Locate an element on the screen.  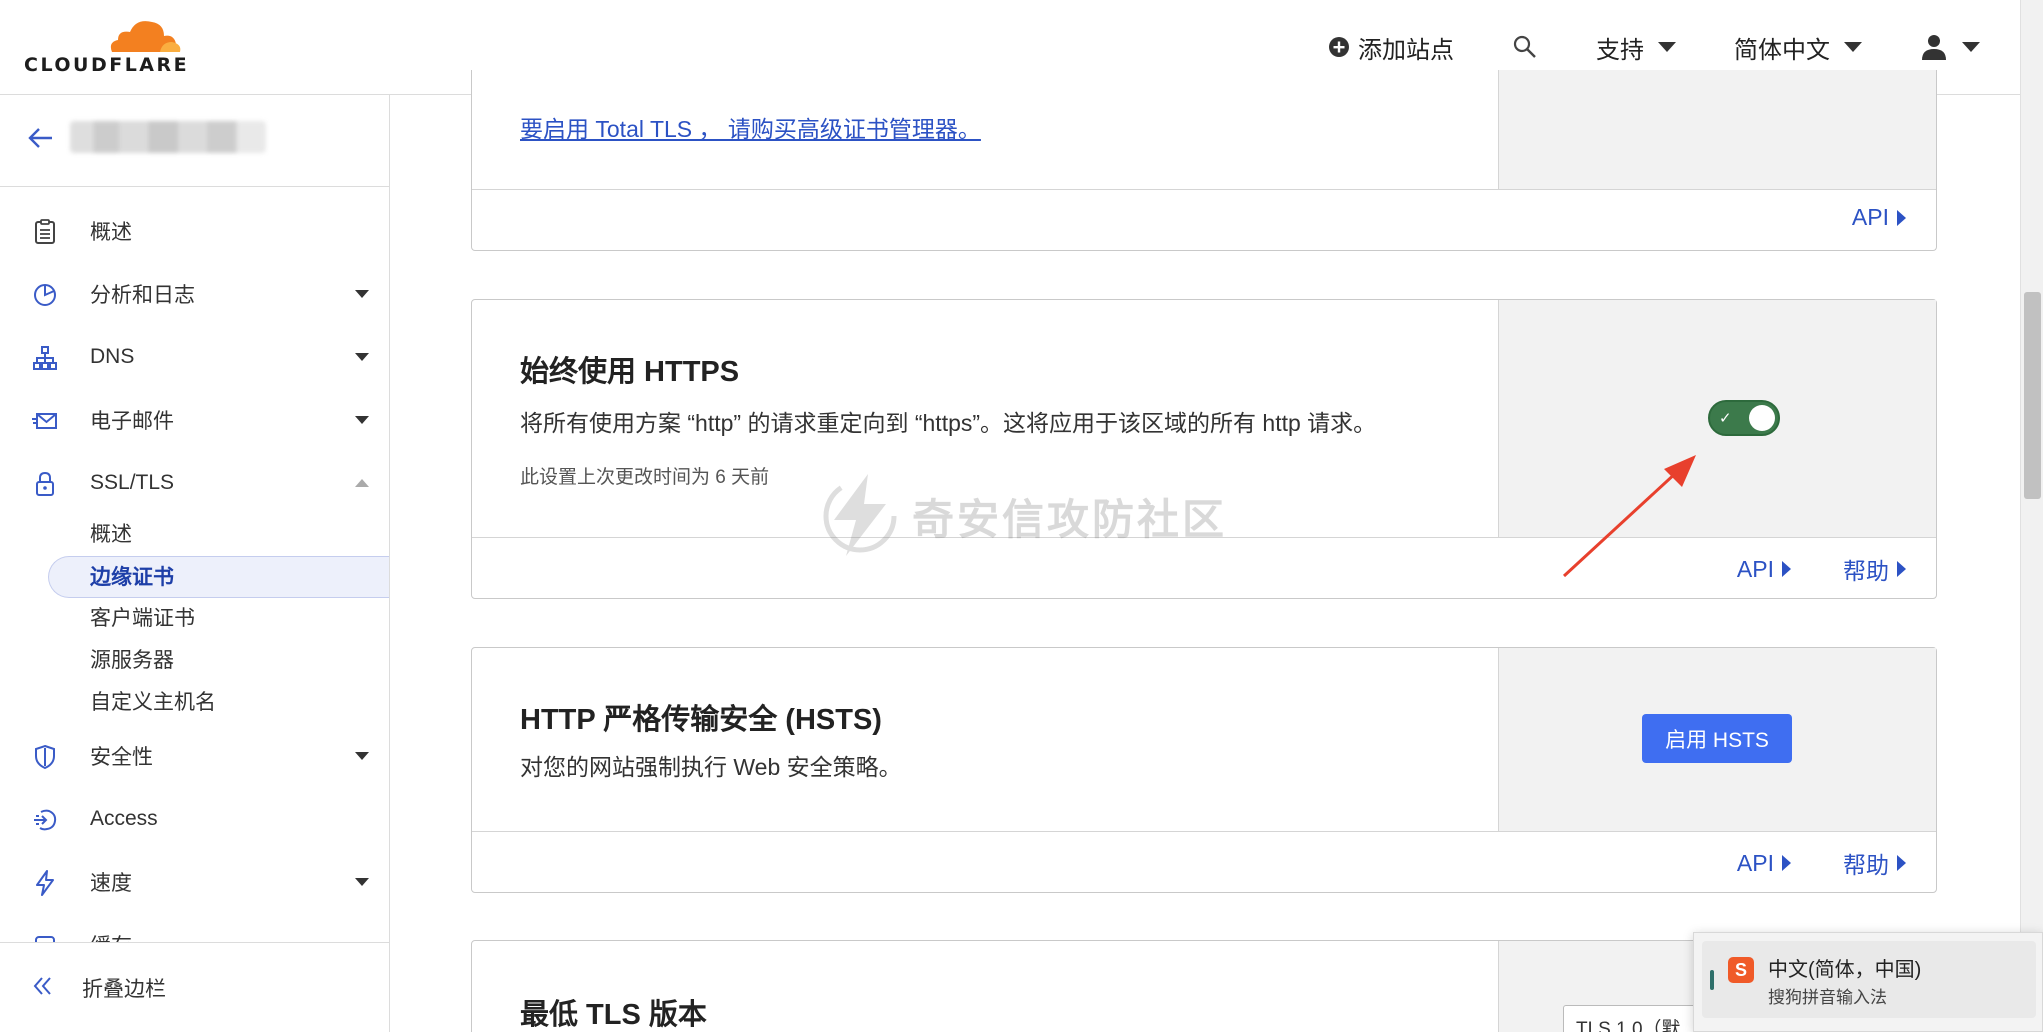
sidebar-item-label: 电子邮件 is located at coordinates (132, 421).